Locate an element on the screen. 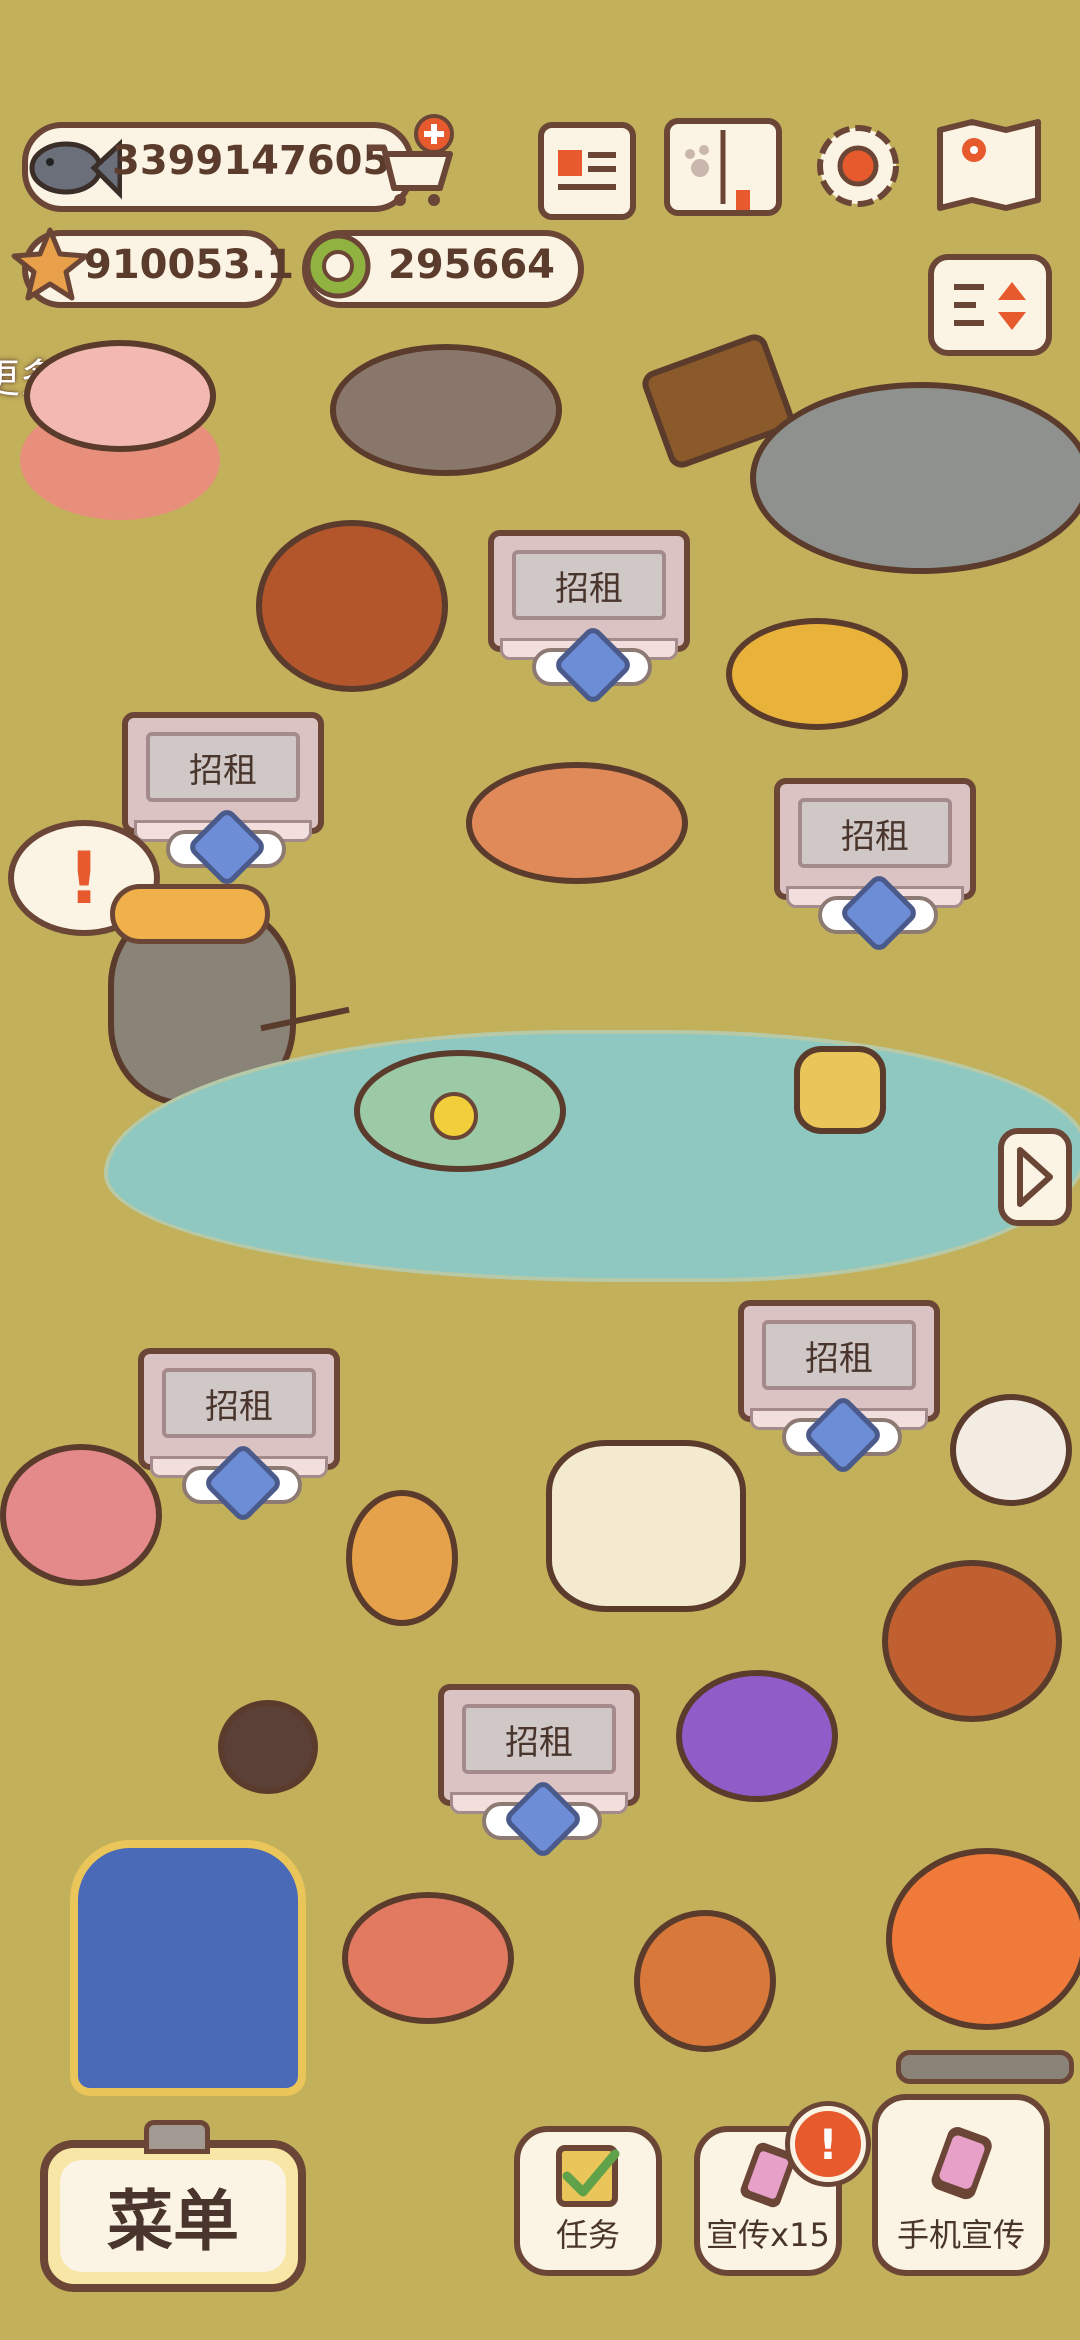 The image size is (1080, 2340). tasks-button: 任务 is located at coordinates (588, 2201).